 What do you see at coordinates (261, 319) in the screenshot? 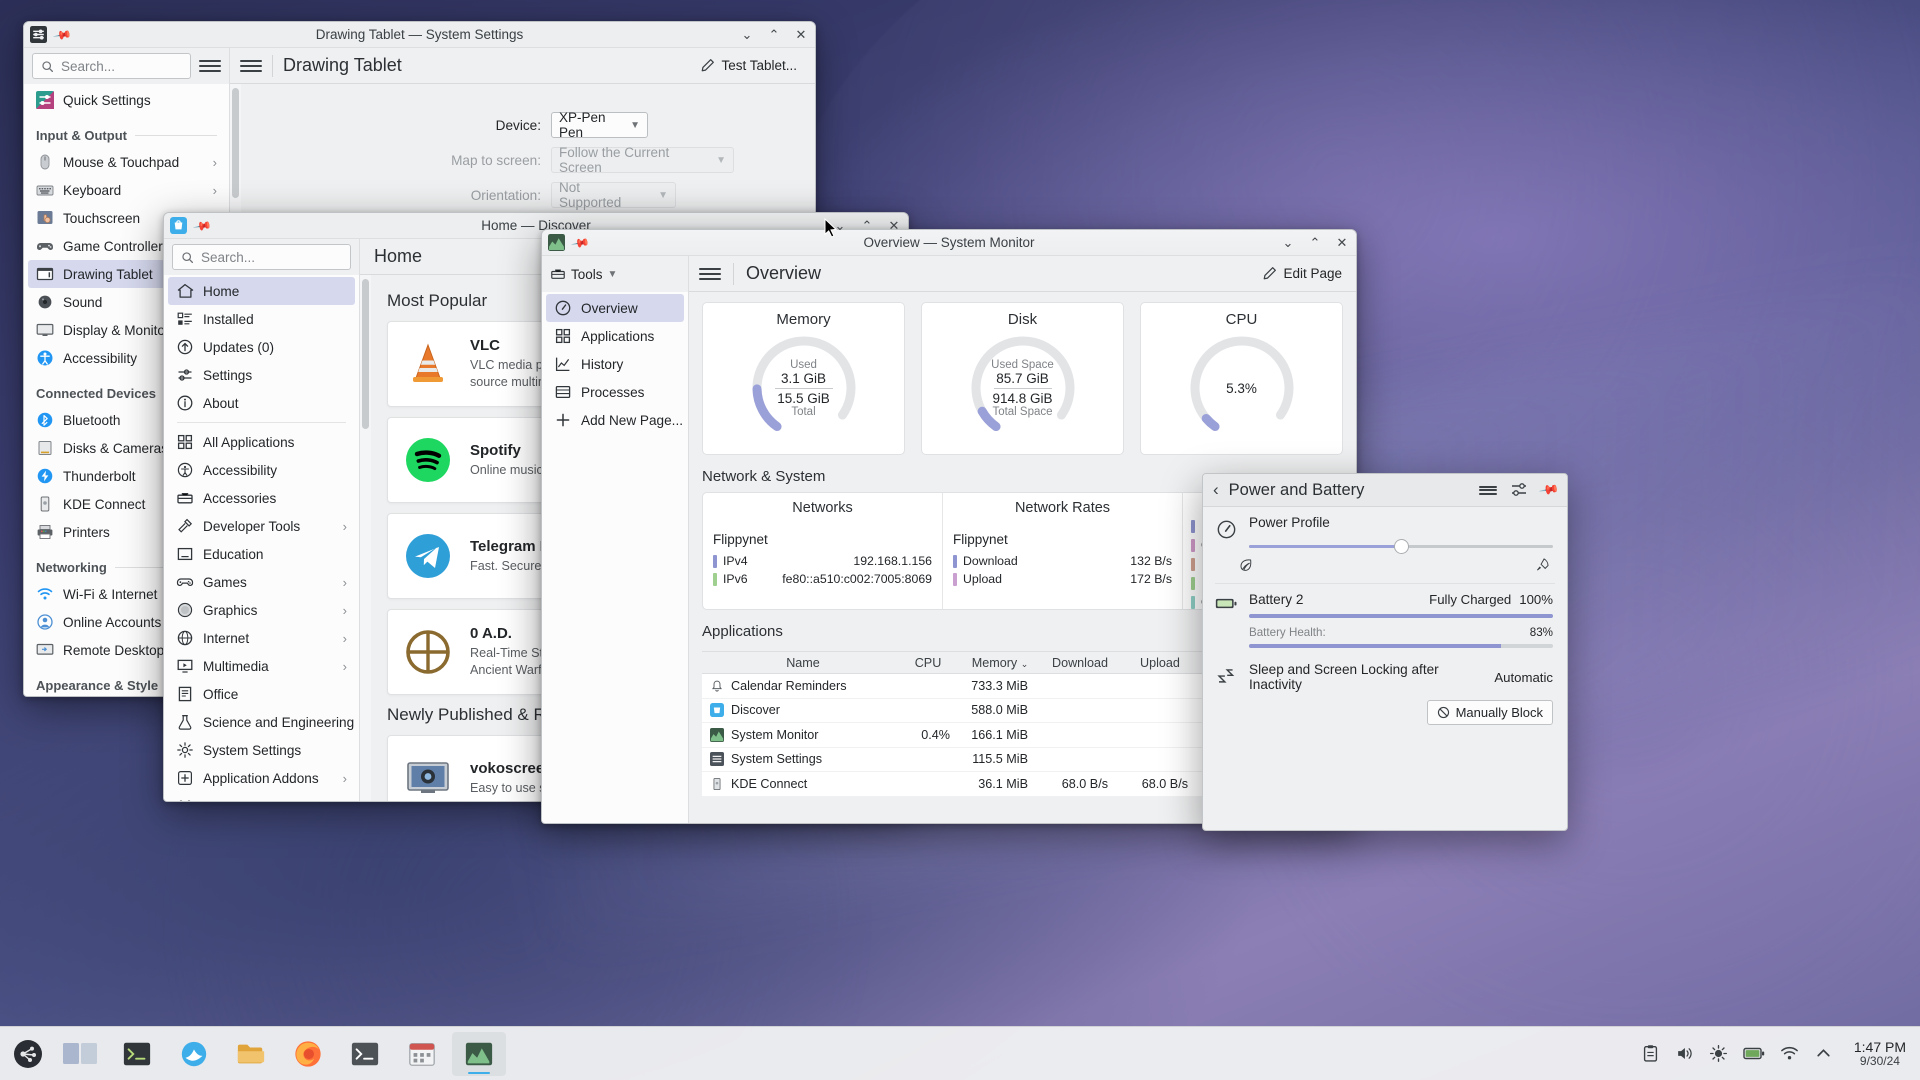
I see `sidebar-item-installed: Installed` at bounding box center [261, 319].